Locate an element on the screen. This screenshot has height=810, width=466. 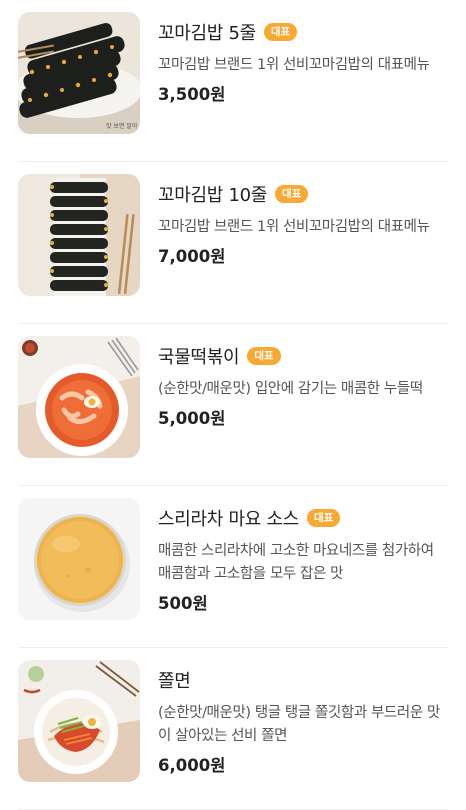
menu-item-description: (순한맛/매운맛) 탱글 탱글 쫄깃함과 부드러운 맛이 살아있는 선비 쫄면 is located at coordinates (299, 724).